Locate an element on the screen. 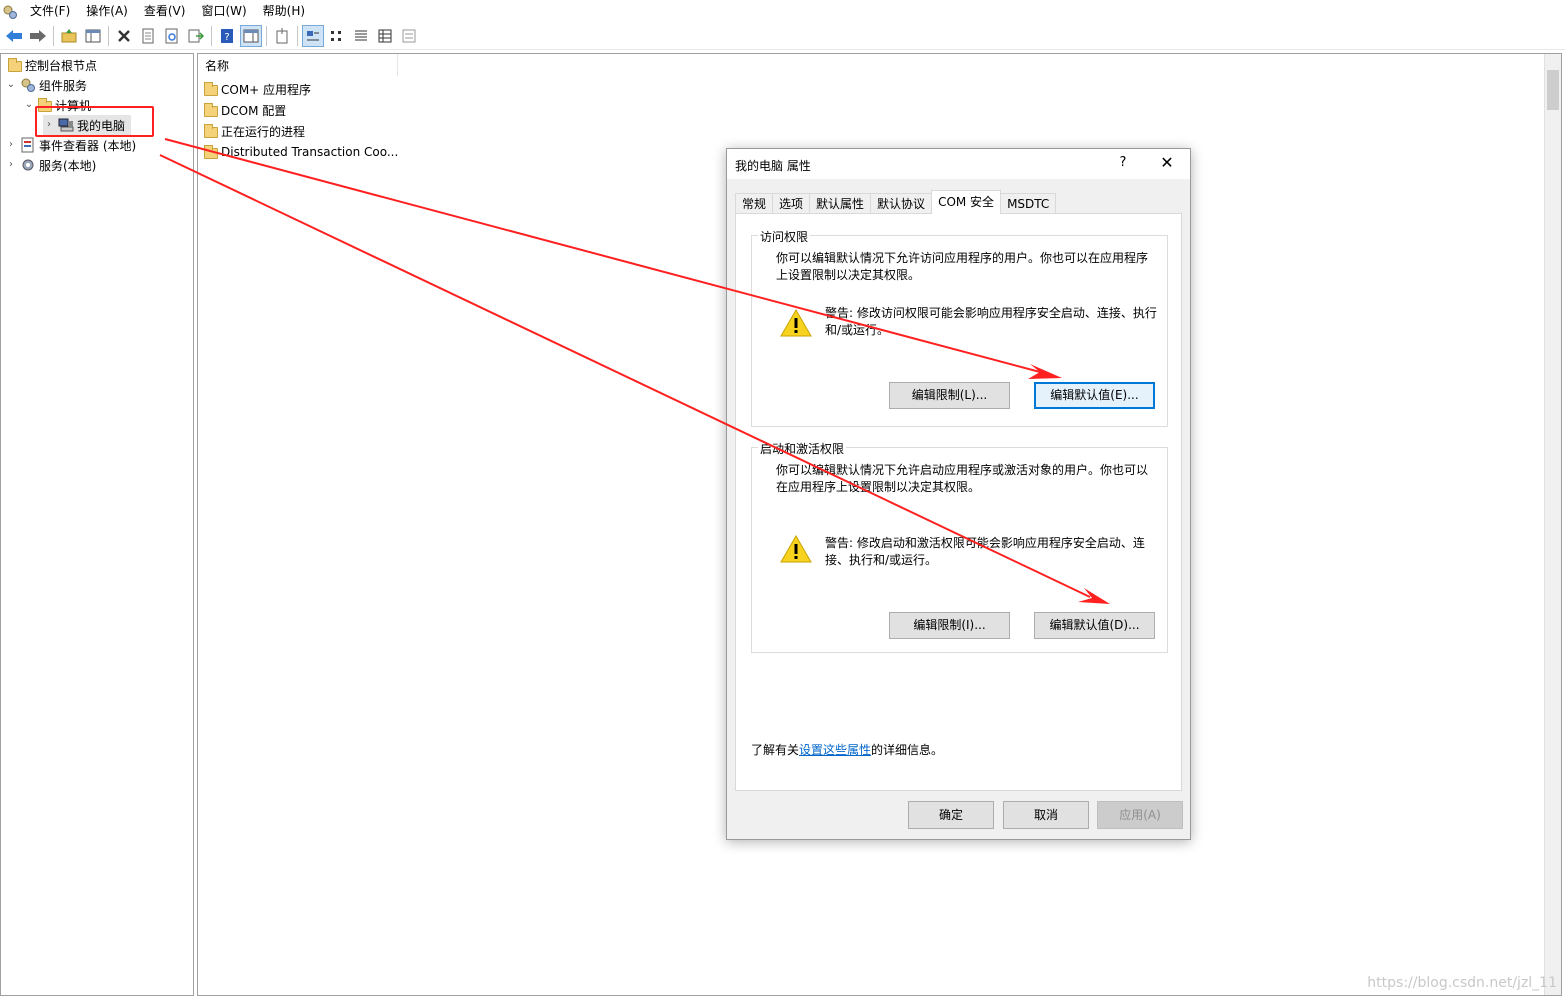 The width and height of the screenshot is (1565, 999). tab-default-properties: 默认属性 is located at coordinates (840, 203).